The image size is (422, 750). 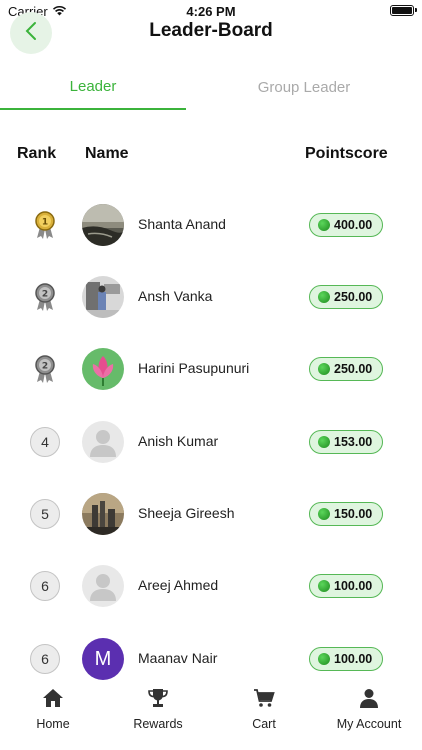 I want to click on nav-cart: Cart, so click(x=264, y=709).